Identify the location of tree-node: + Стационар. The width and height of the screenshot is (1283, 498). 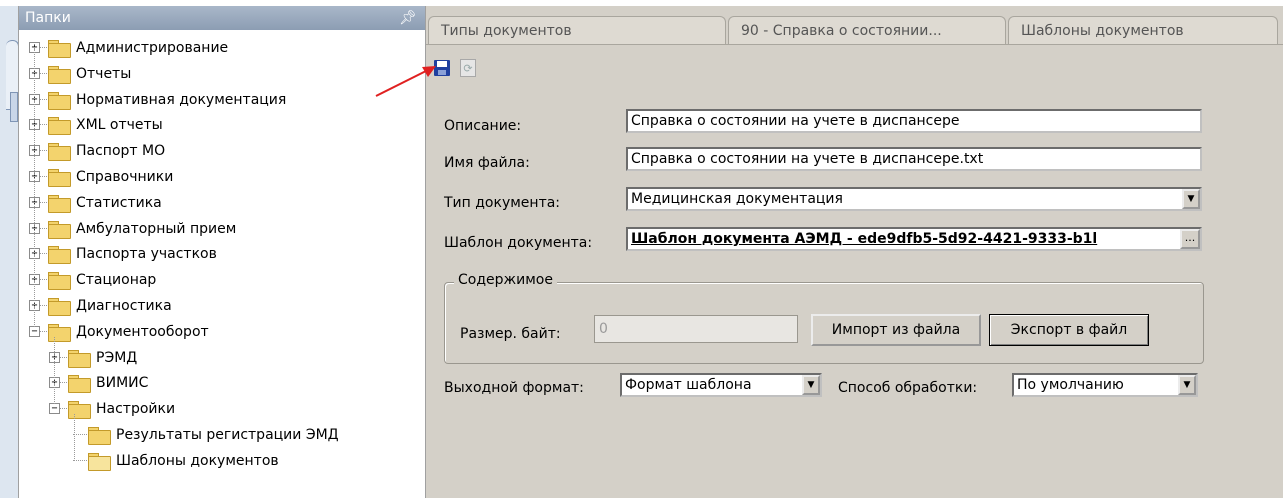
(222, 280).